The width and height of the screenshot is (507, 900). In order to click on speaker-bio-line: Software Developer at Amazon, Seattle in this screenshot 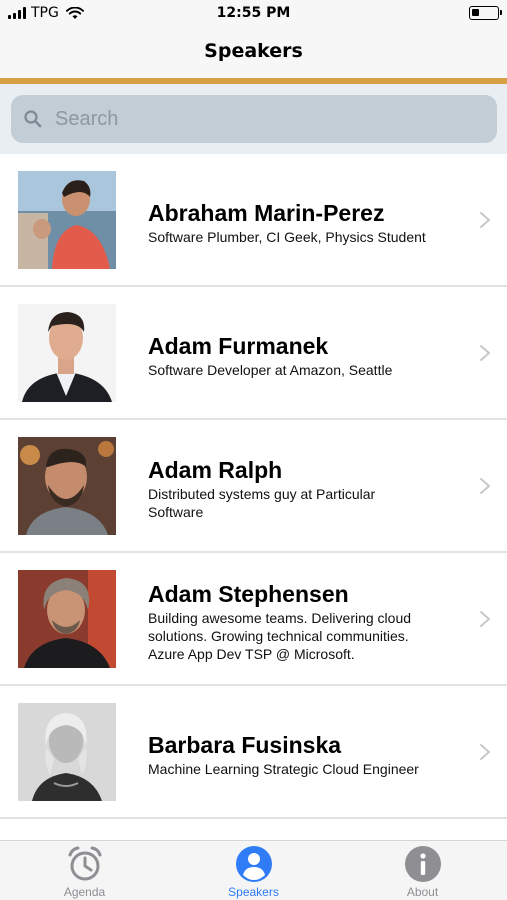, I will do `click(270, 370)`.